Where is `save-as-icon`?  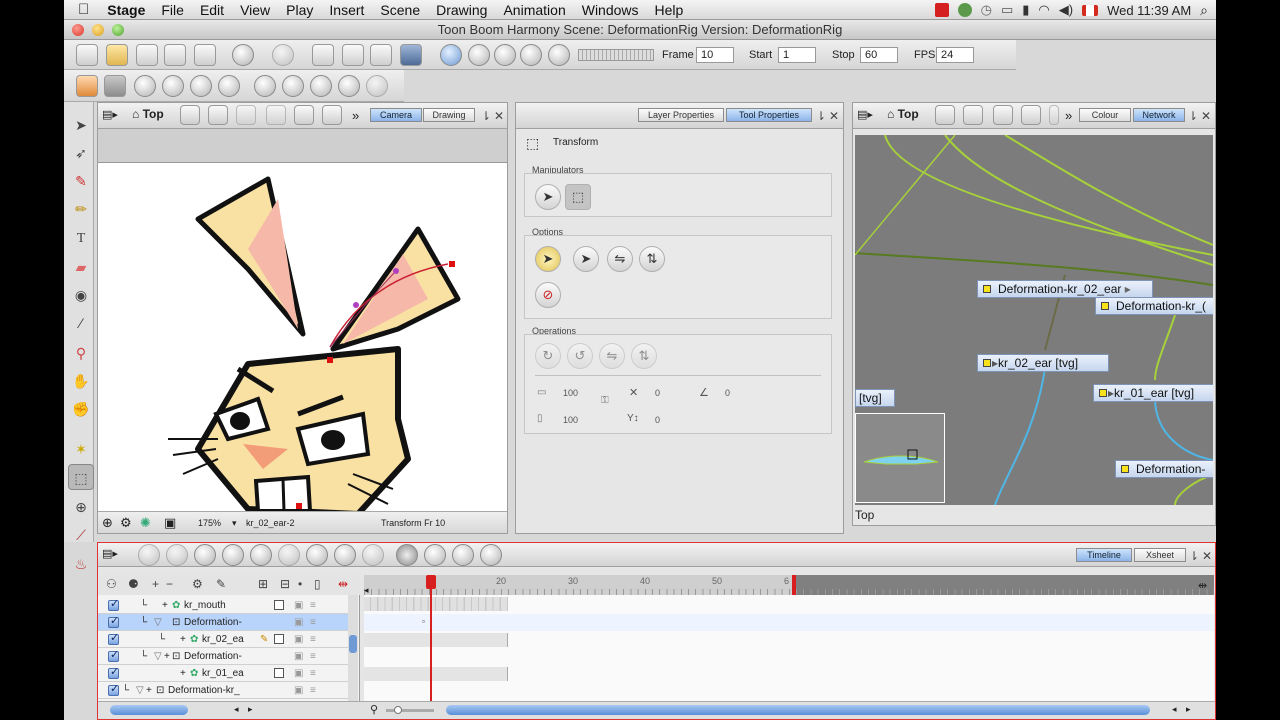 save-as-icon is located at coordinates (175, 55).